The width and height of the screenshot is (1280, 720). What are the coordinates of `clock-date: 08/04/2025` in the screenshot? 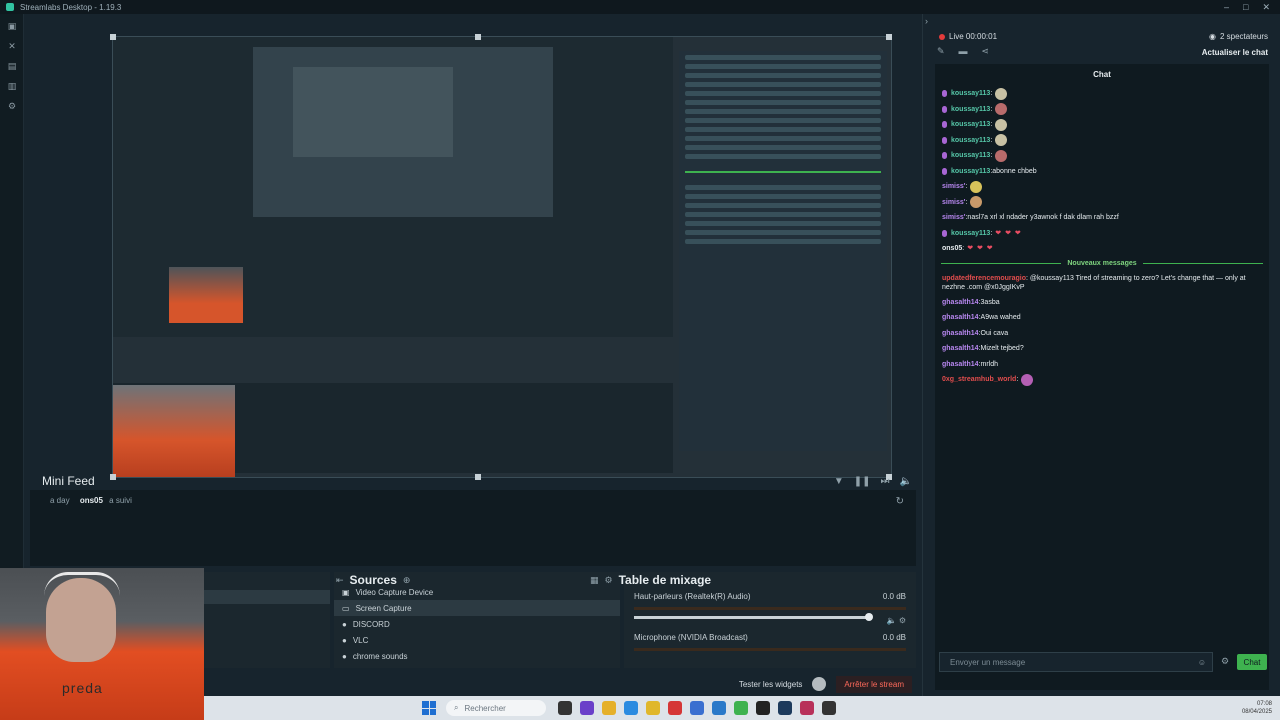 It's located at (1256, 712).